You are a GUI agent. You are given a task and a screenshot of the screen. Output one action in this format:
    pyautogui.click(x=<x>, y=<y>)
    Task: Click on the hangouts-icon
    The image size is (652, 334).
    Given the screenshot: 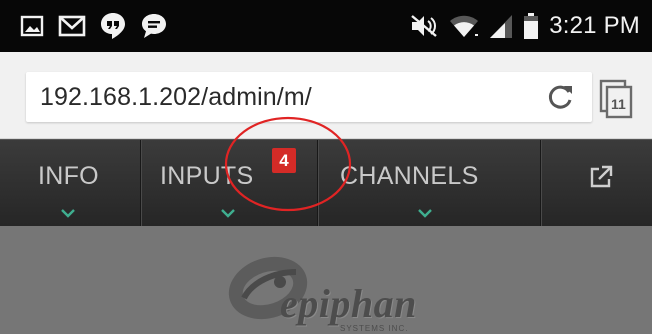 What is the action you would take?
    pyautogui.click(x=113, y=26)
    